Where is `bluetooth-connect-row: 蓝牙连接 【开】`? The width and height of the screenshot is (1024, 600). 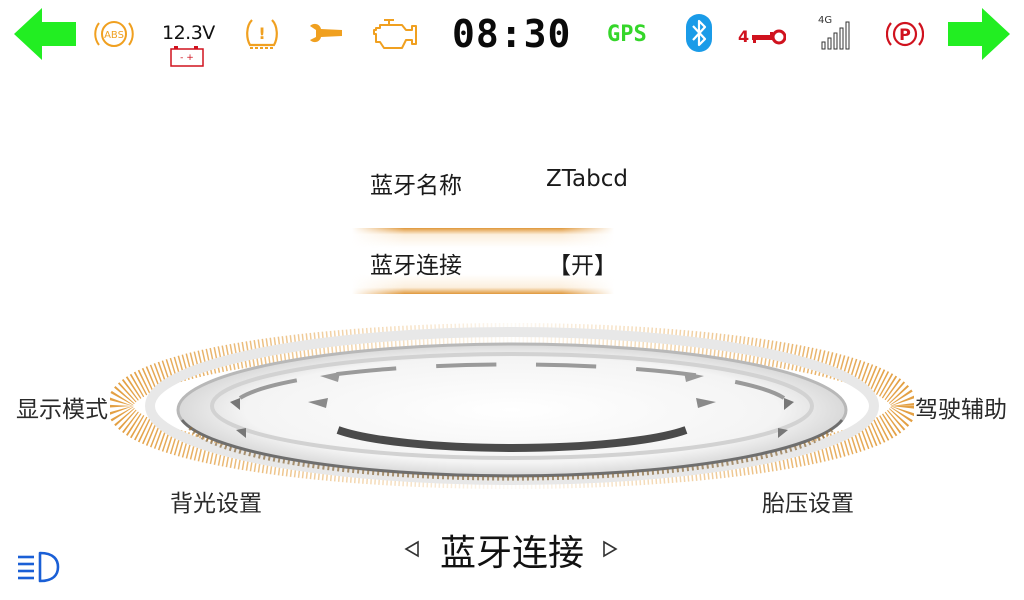 bluetooth-connect-row: 蓝牙连接 【开】 is located at coordinates (484, 261).